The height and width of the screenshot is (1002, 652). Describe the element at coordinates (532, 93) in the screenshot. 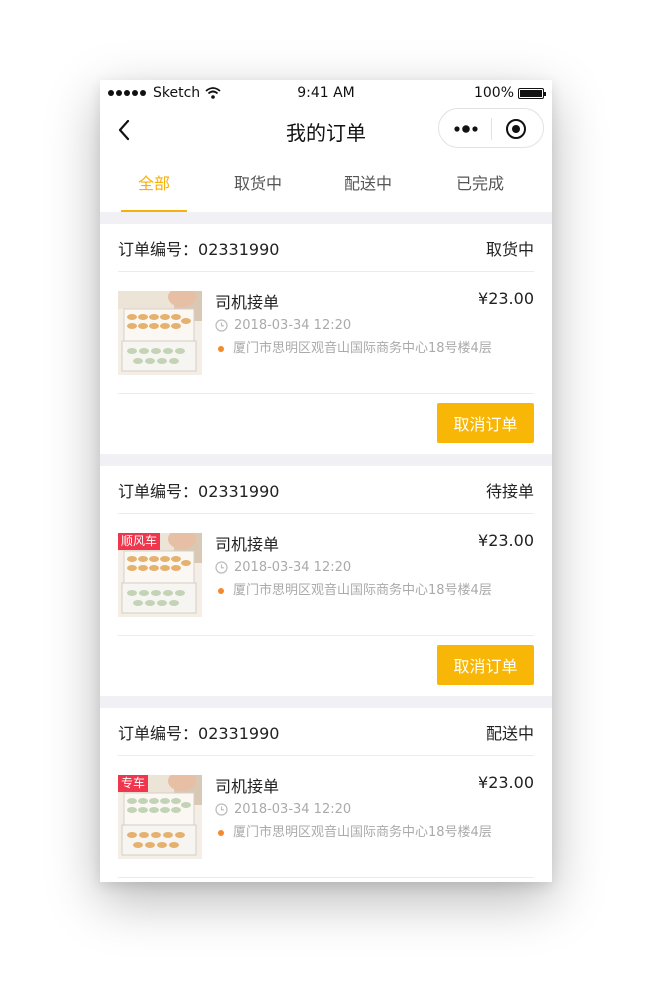

I see `battery-icon` at that location.